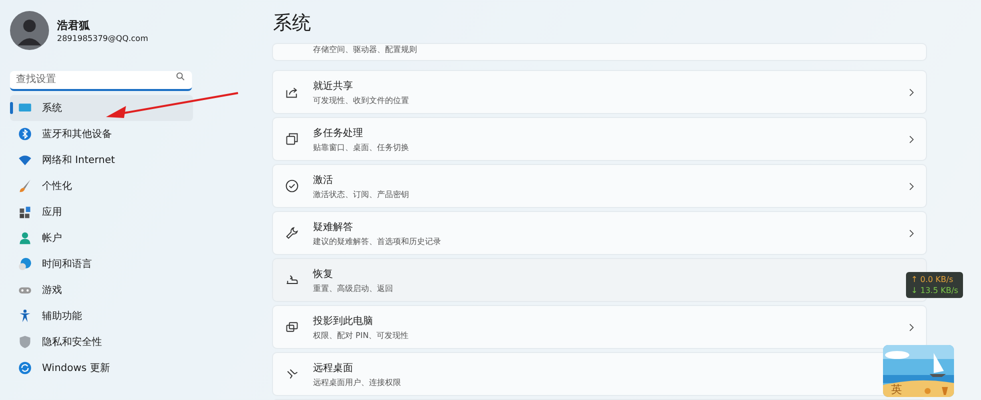  What do you see at coordinates (361, 335) in the screenshot?
I see `setting-subtitle: 权限、配对 PIN、可发现性` at bounding box center [361, 335].